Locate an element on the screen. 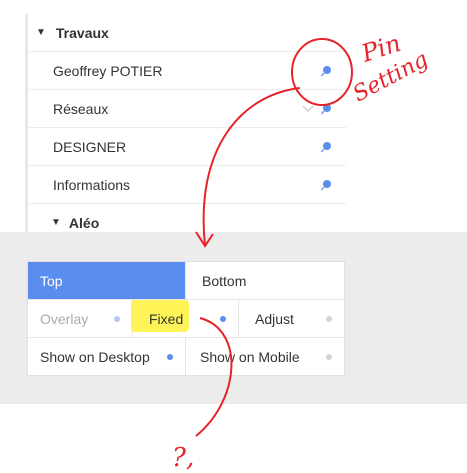 The width and height of the screenshot is (467, 473). mobile-label: Show on Mobile is located at coordinates (250, 356).